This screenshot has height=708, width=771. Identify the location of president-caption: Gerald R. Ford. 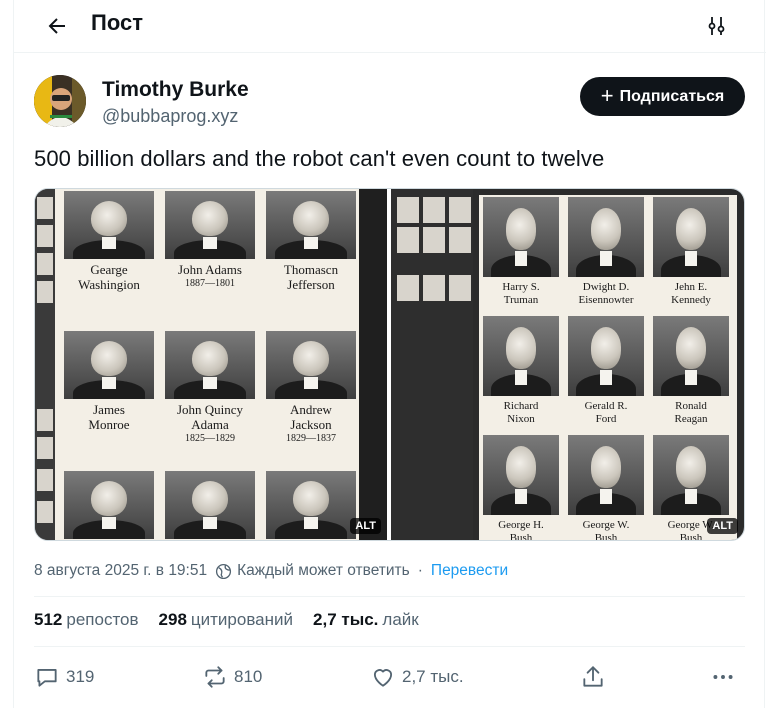
(606, 412).